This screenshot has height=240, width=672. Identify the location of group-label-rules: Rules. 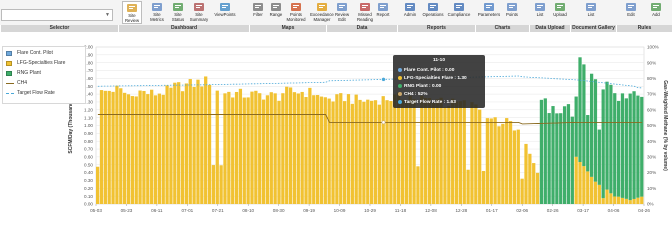
(644, 28).